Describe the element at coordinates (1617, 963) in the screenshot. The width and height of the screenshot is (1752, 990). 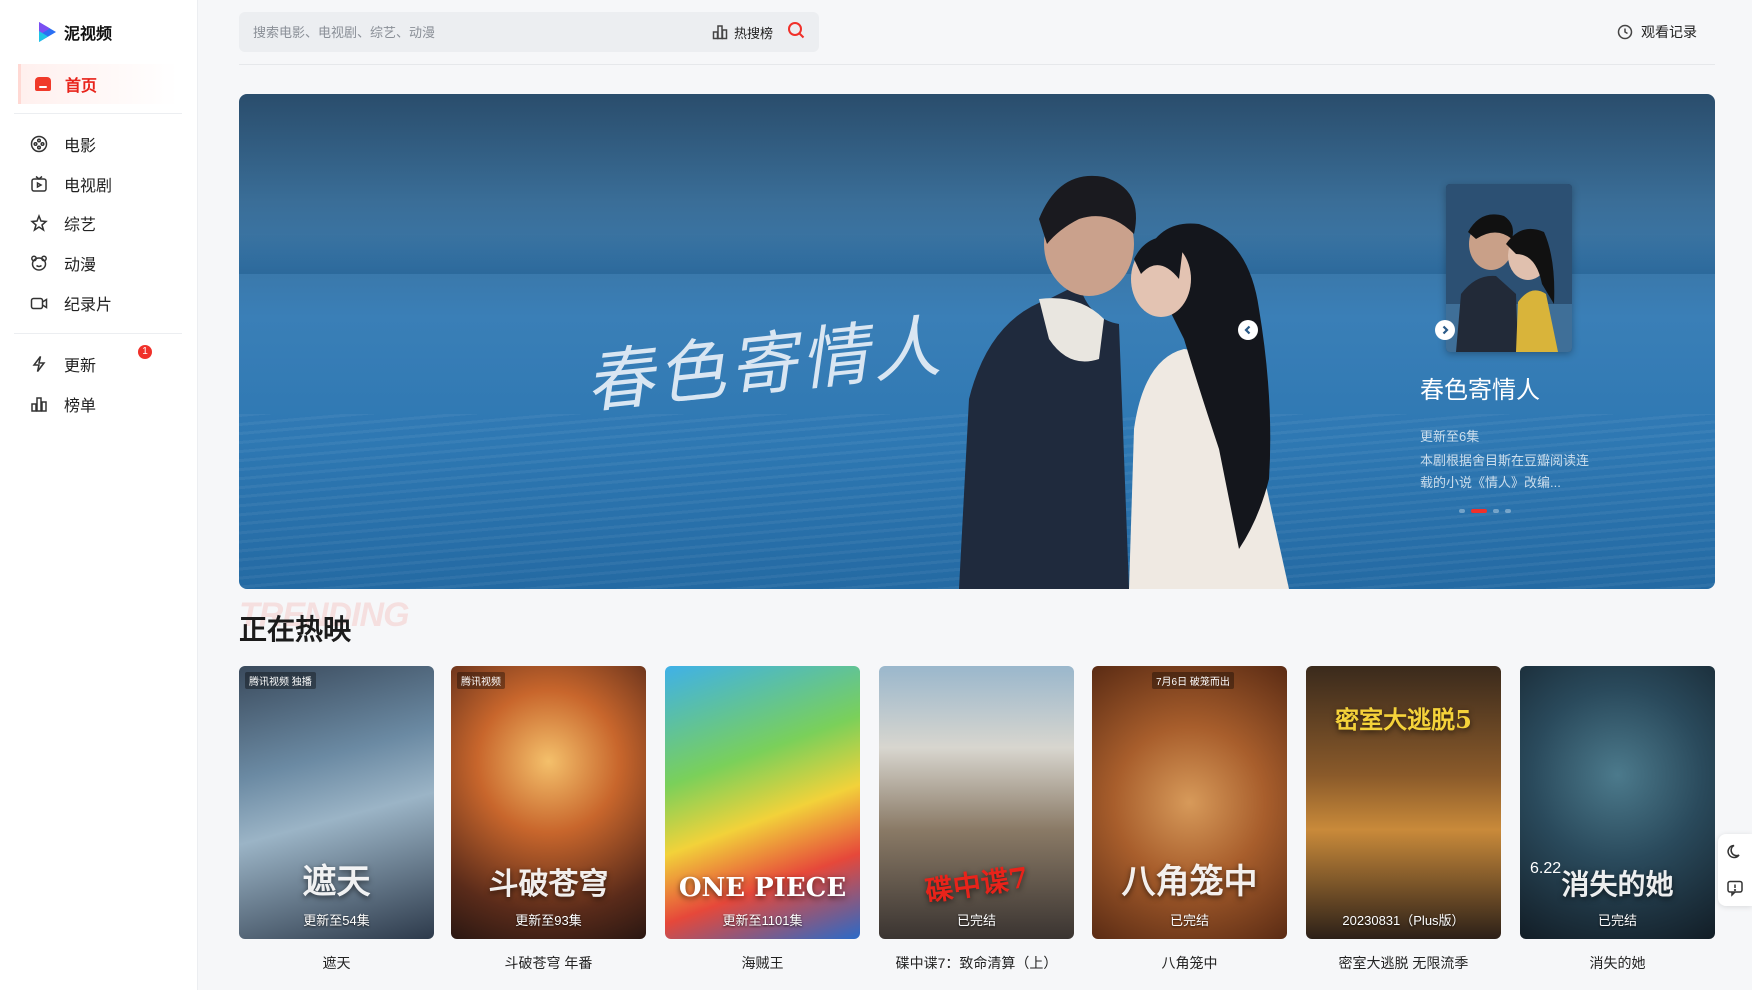
I see `card-title: 消失的她` at that location.